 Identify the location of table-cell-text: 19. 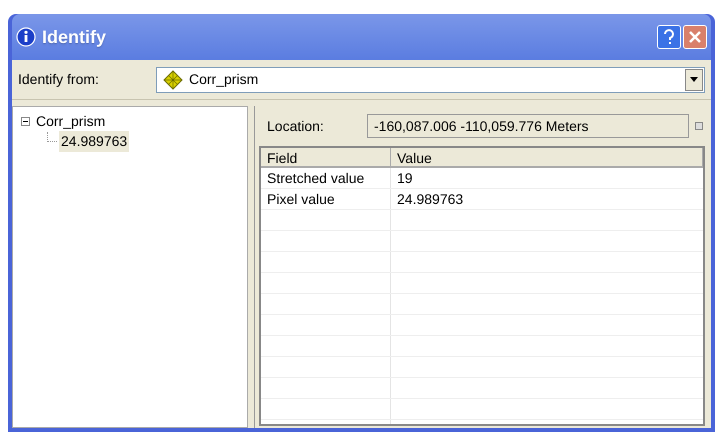
(405, 178).